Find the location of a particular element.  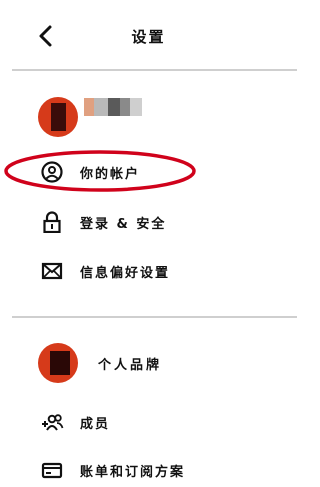

account-name-redacted is located at coordinates (113, 107).